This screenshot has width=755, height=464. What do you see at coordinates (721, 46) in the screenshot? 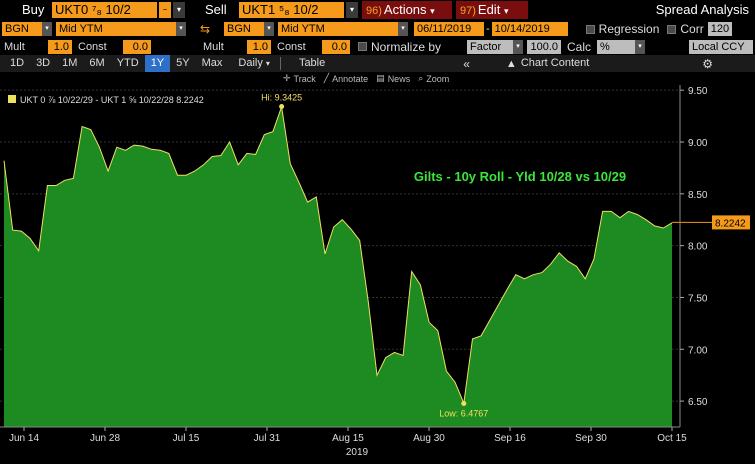
I see `ccy-select: Local CCY` at bounding box center [721, 46].